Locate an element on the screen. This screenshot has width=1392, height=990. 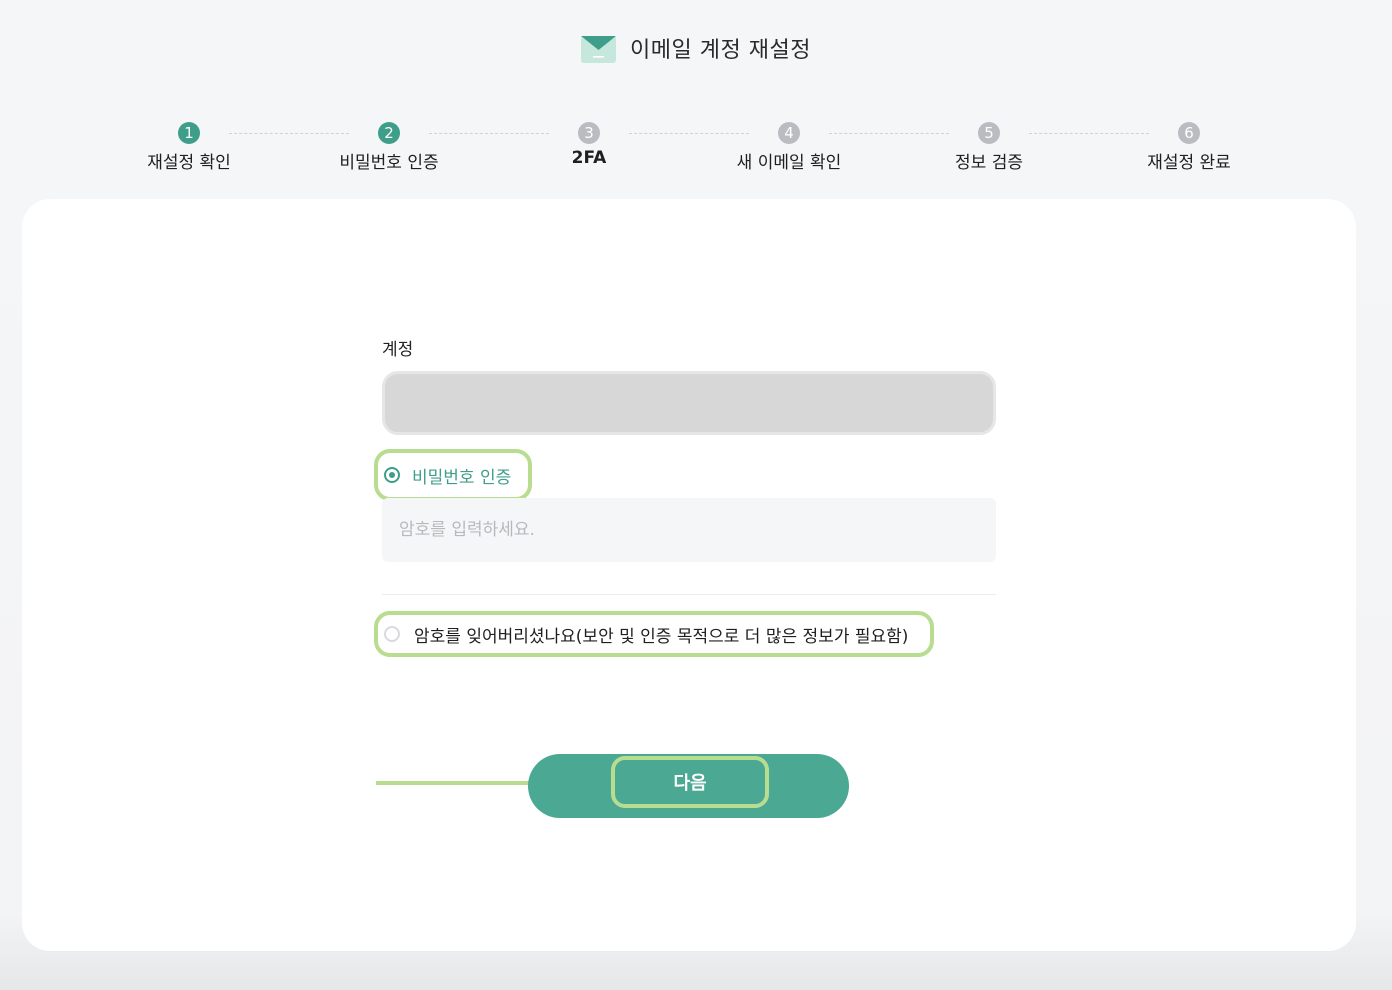
step-6: 6 재설정 완료 is located at coordinates (1189, 147).